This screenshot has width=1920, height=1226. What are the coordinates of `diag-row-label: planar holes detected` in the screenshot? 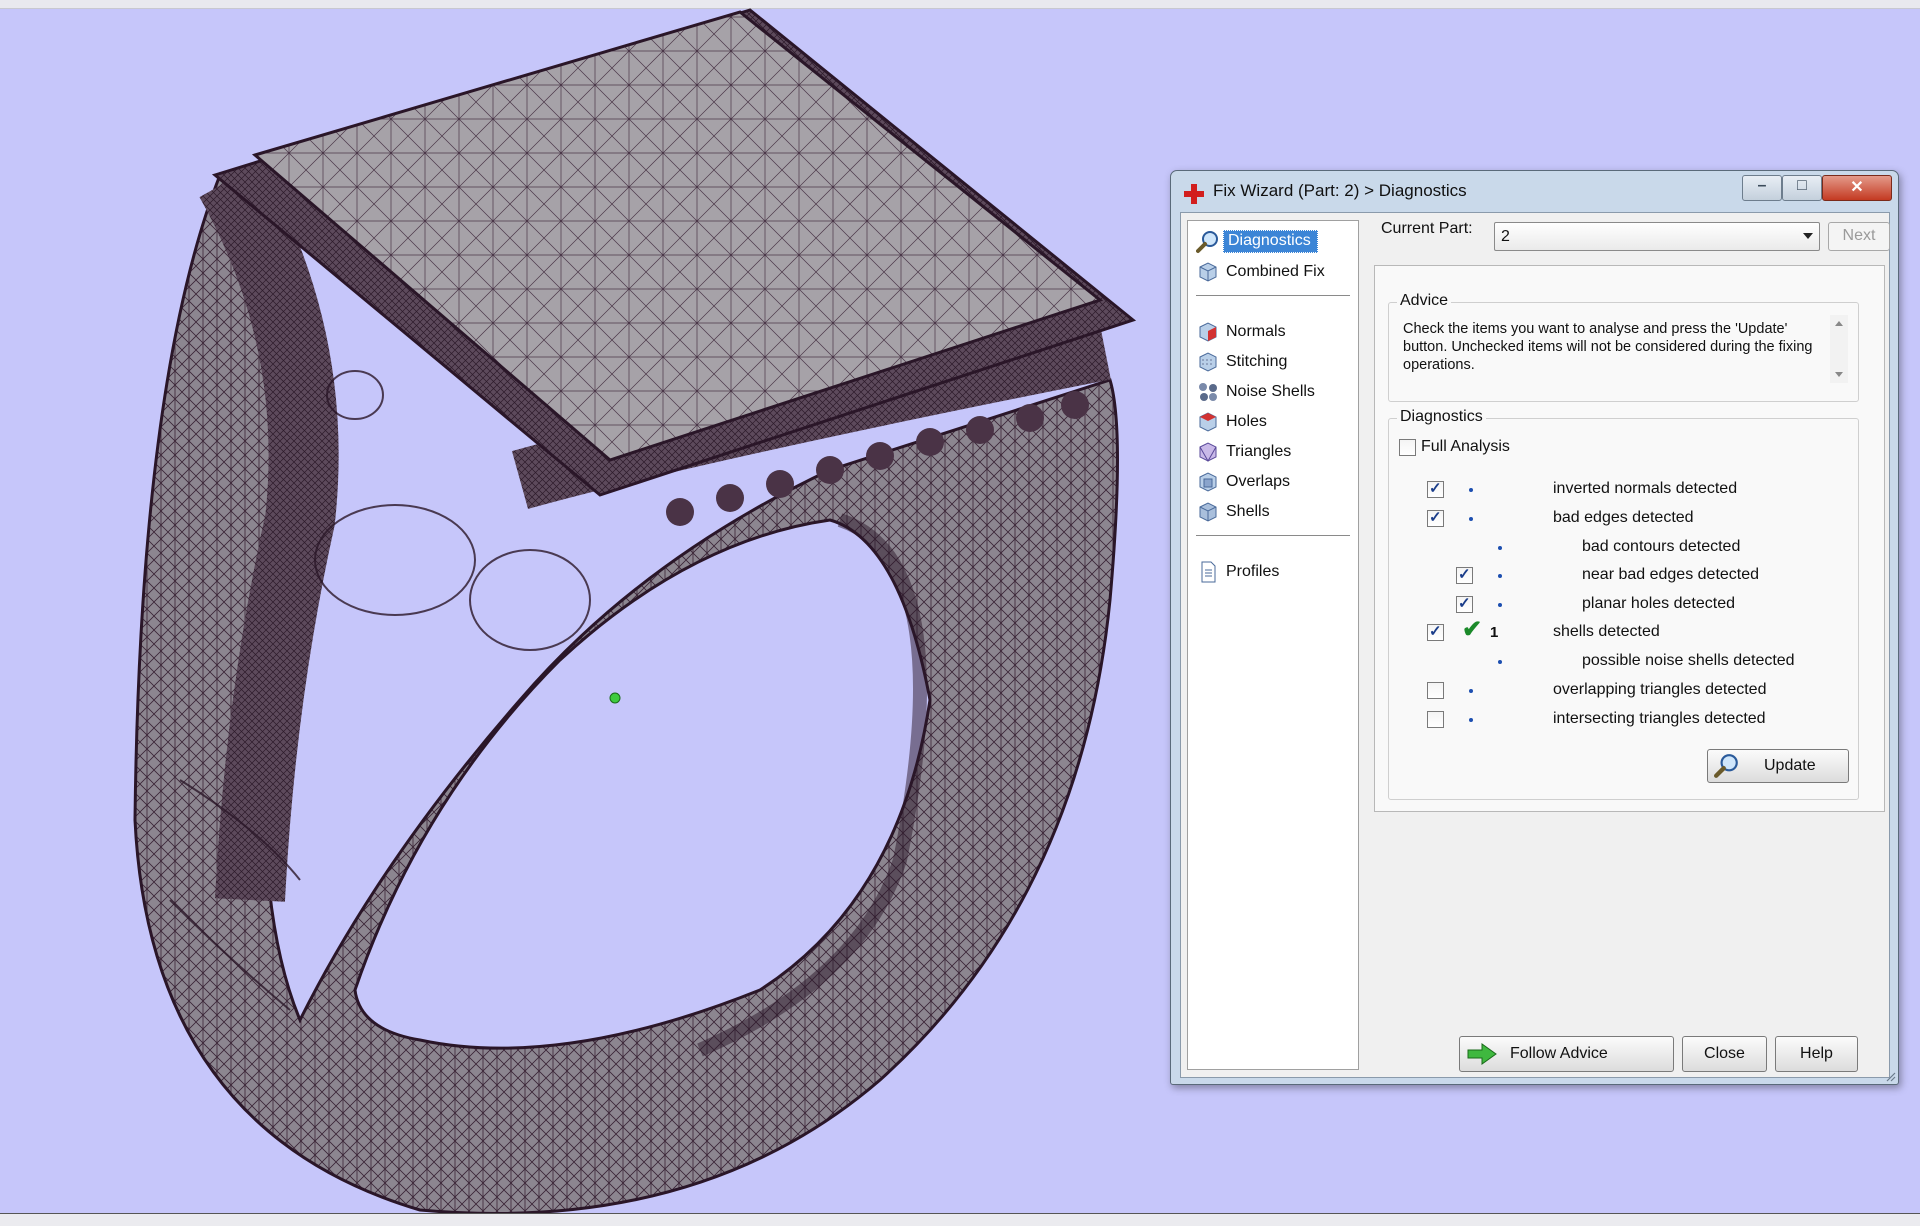 It's located at (1658, 603).